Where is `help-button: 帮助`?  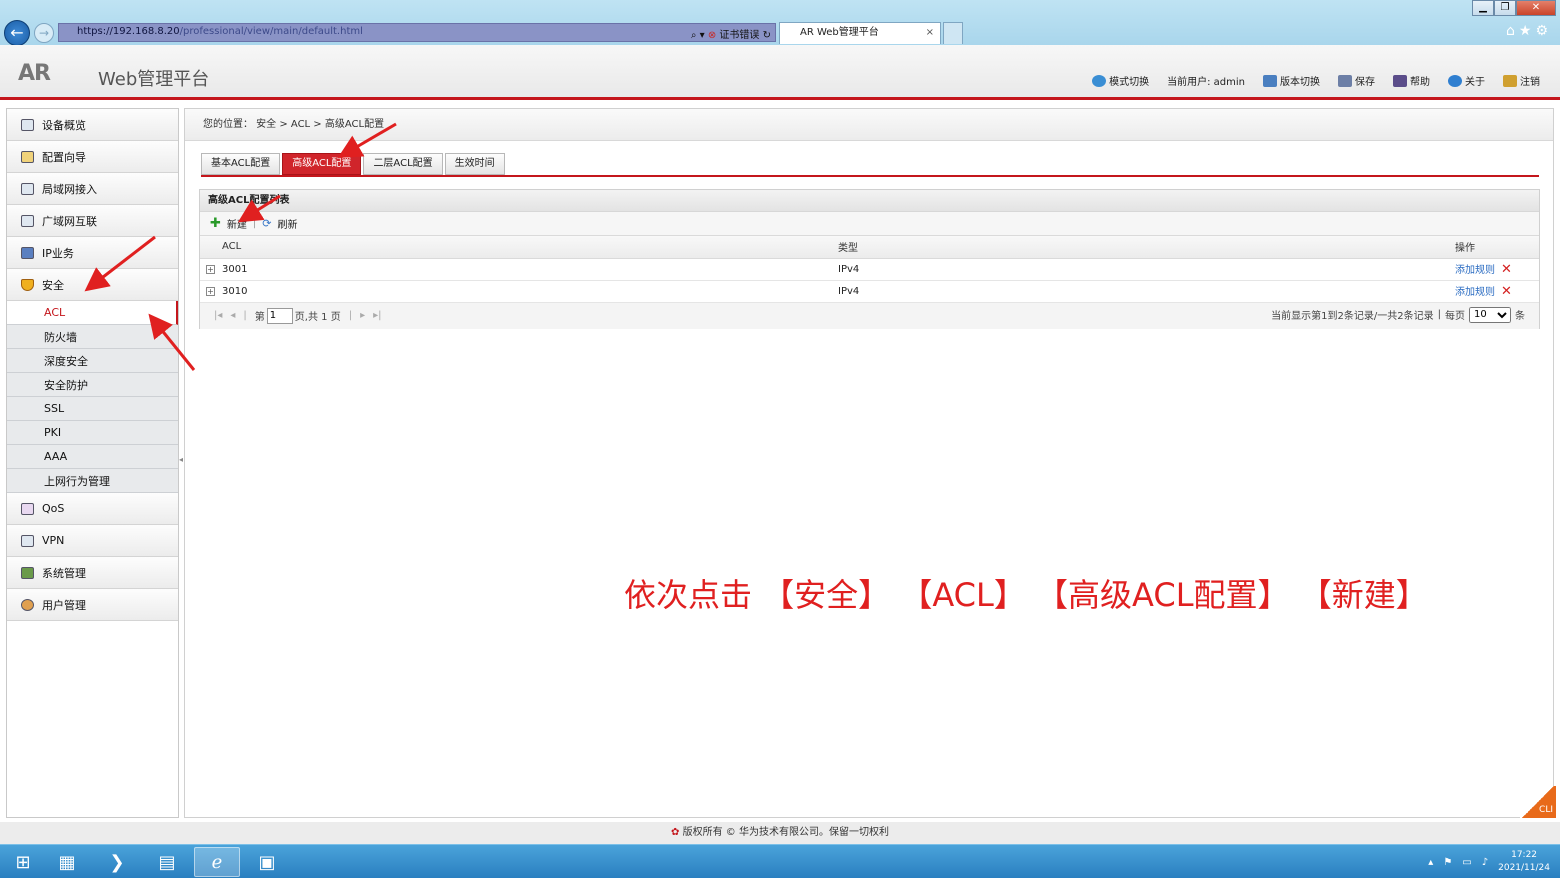 help-button: 帮助 is located at coordinates (1411, 80).